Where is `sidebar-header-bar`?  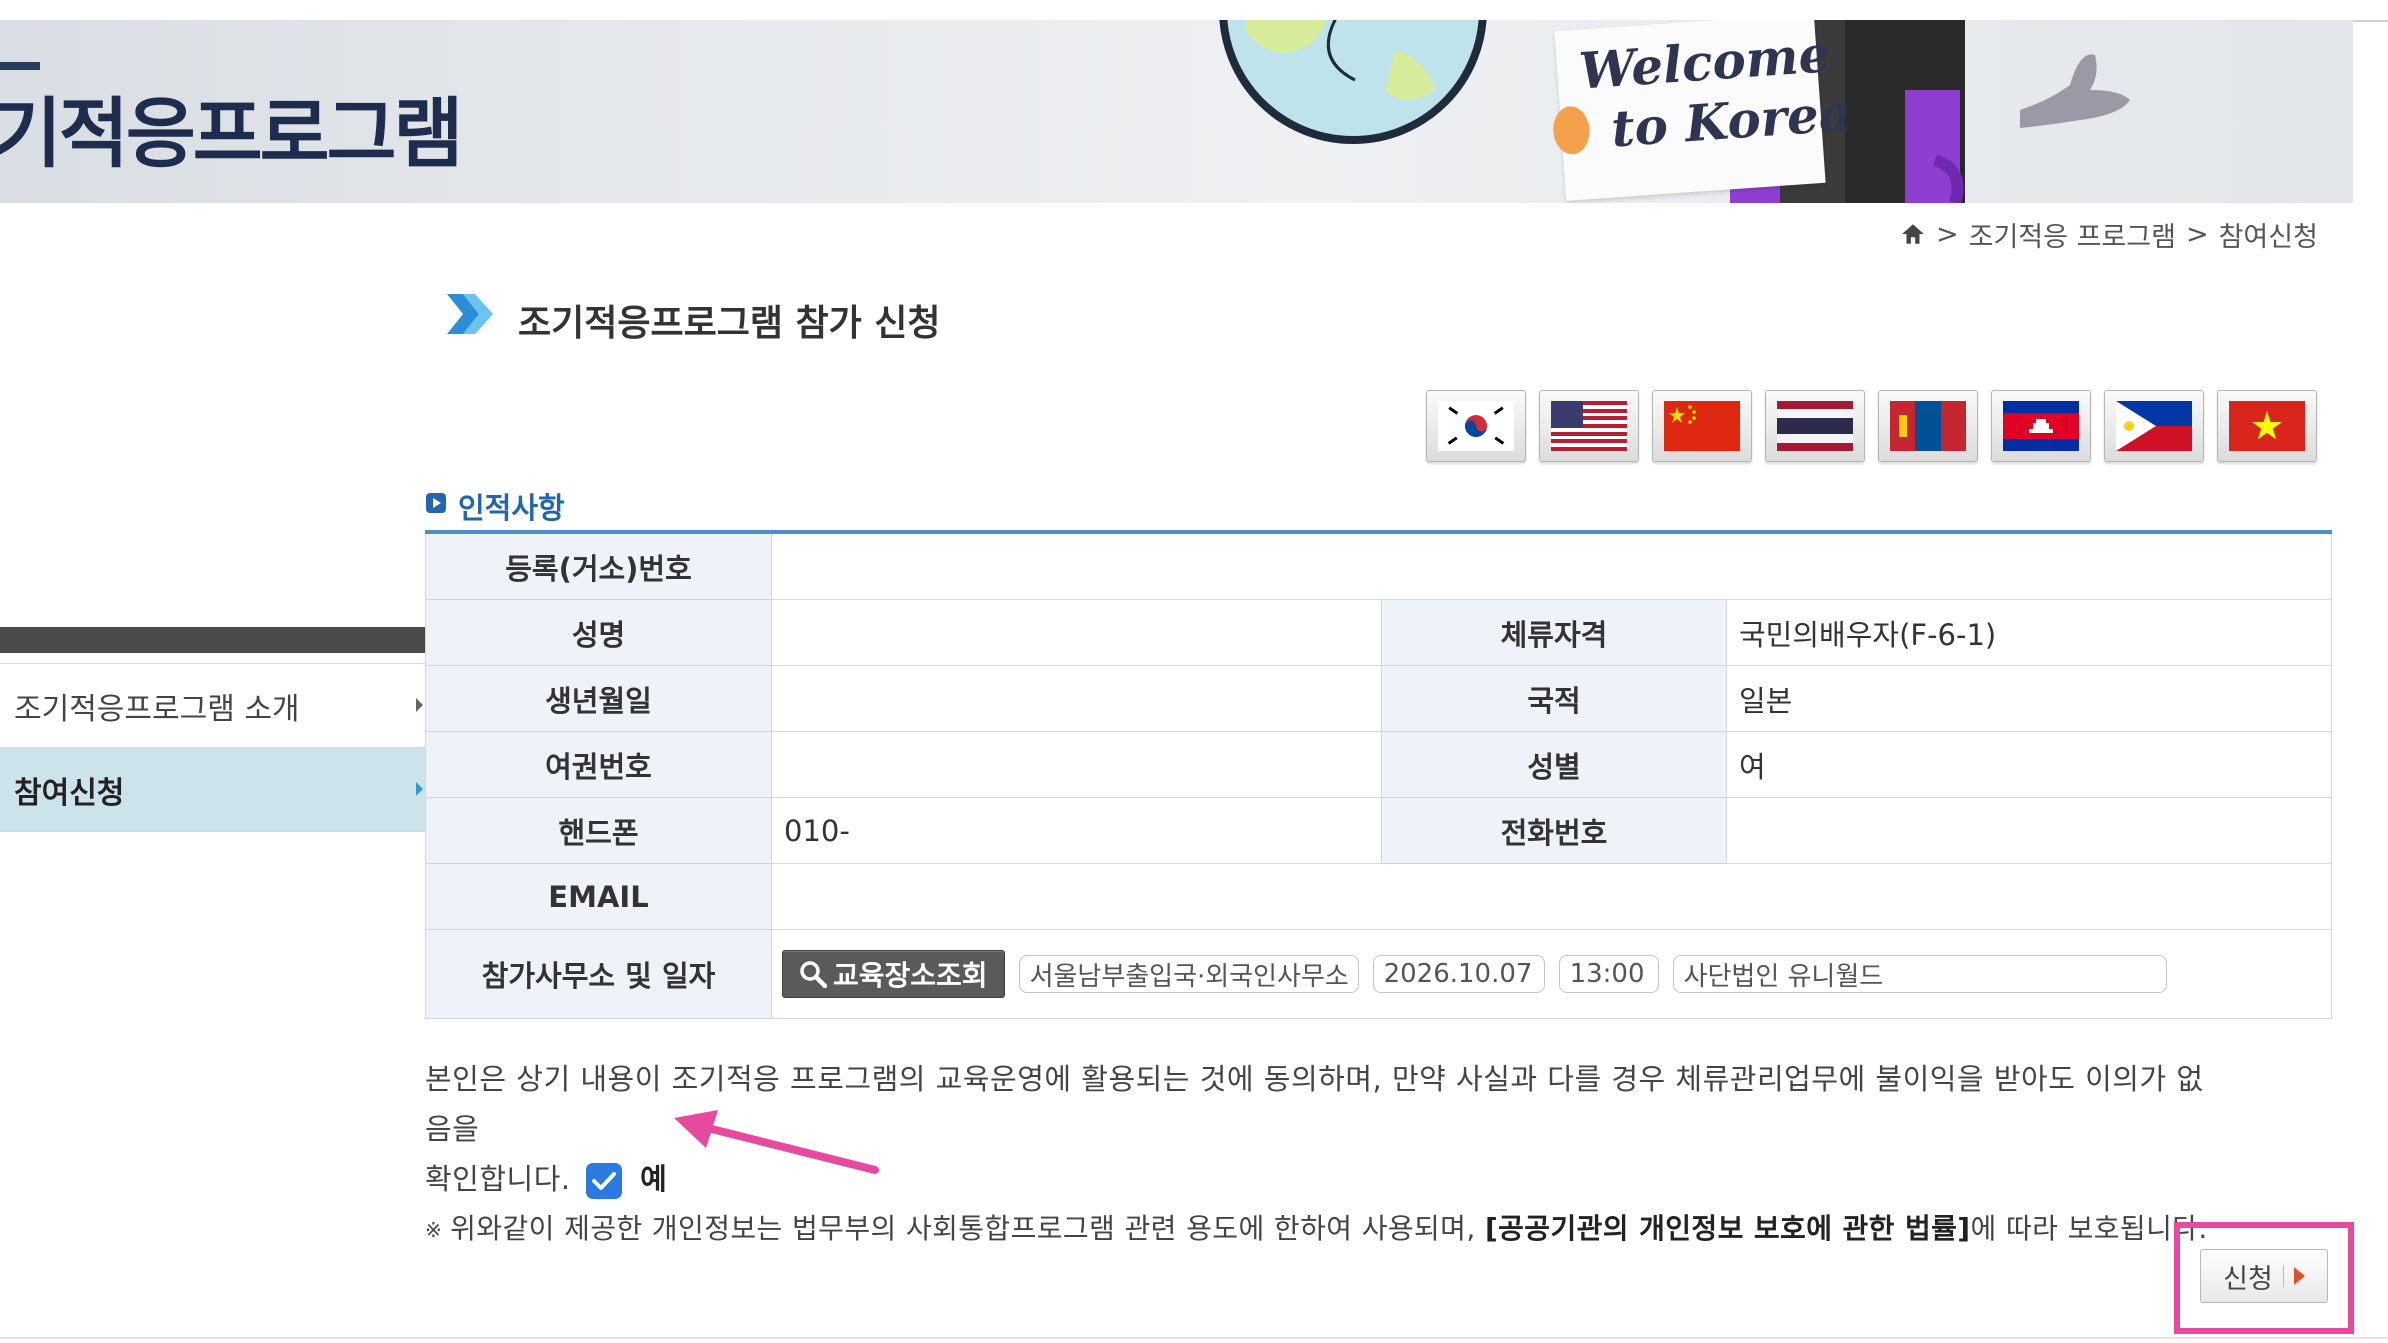
sidebar-header-bar is located at coordinates (220, 640).